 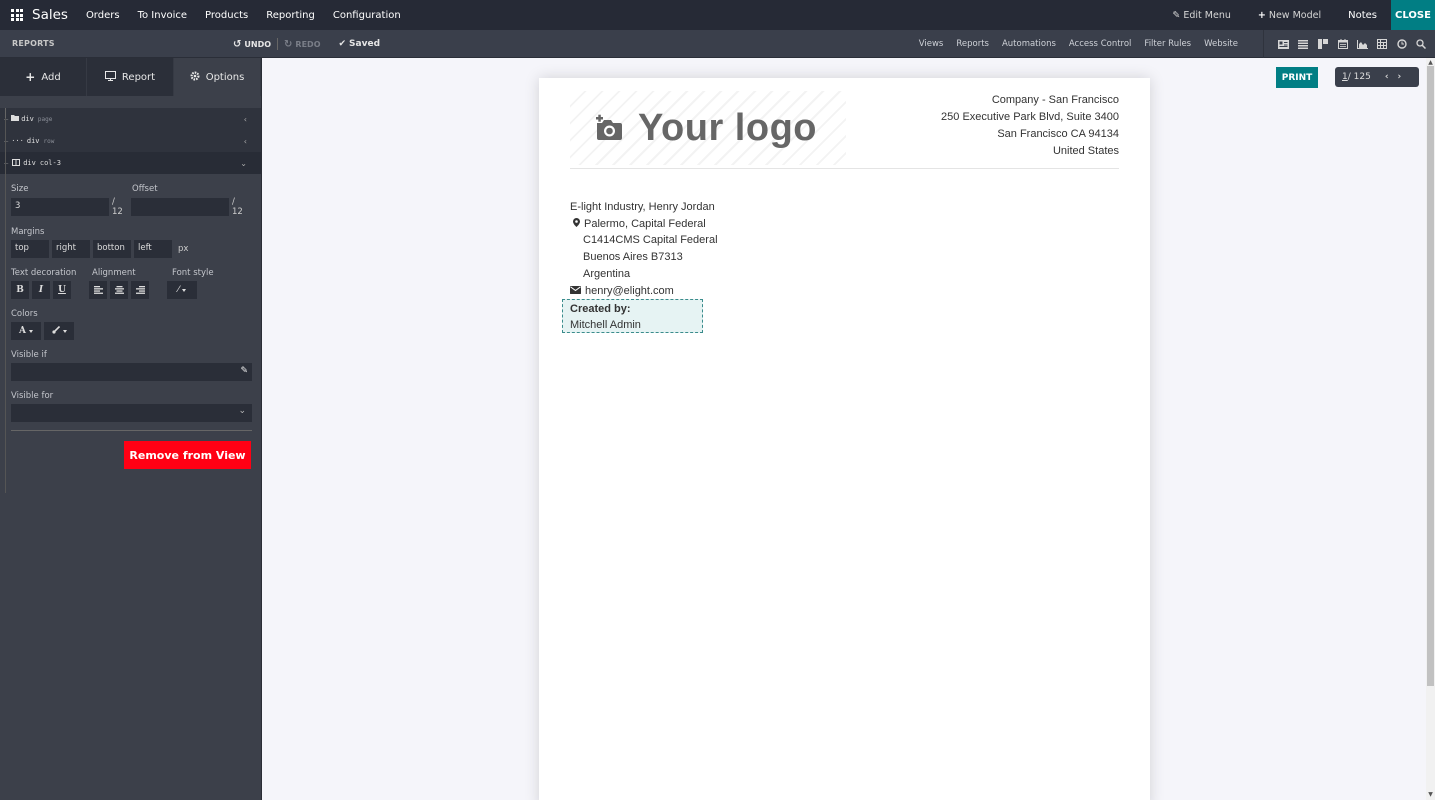 I want to click on visible-for-label: Visible for, so click(x=32, y=396).